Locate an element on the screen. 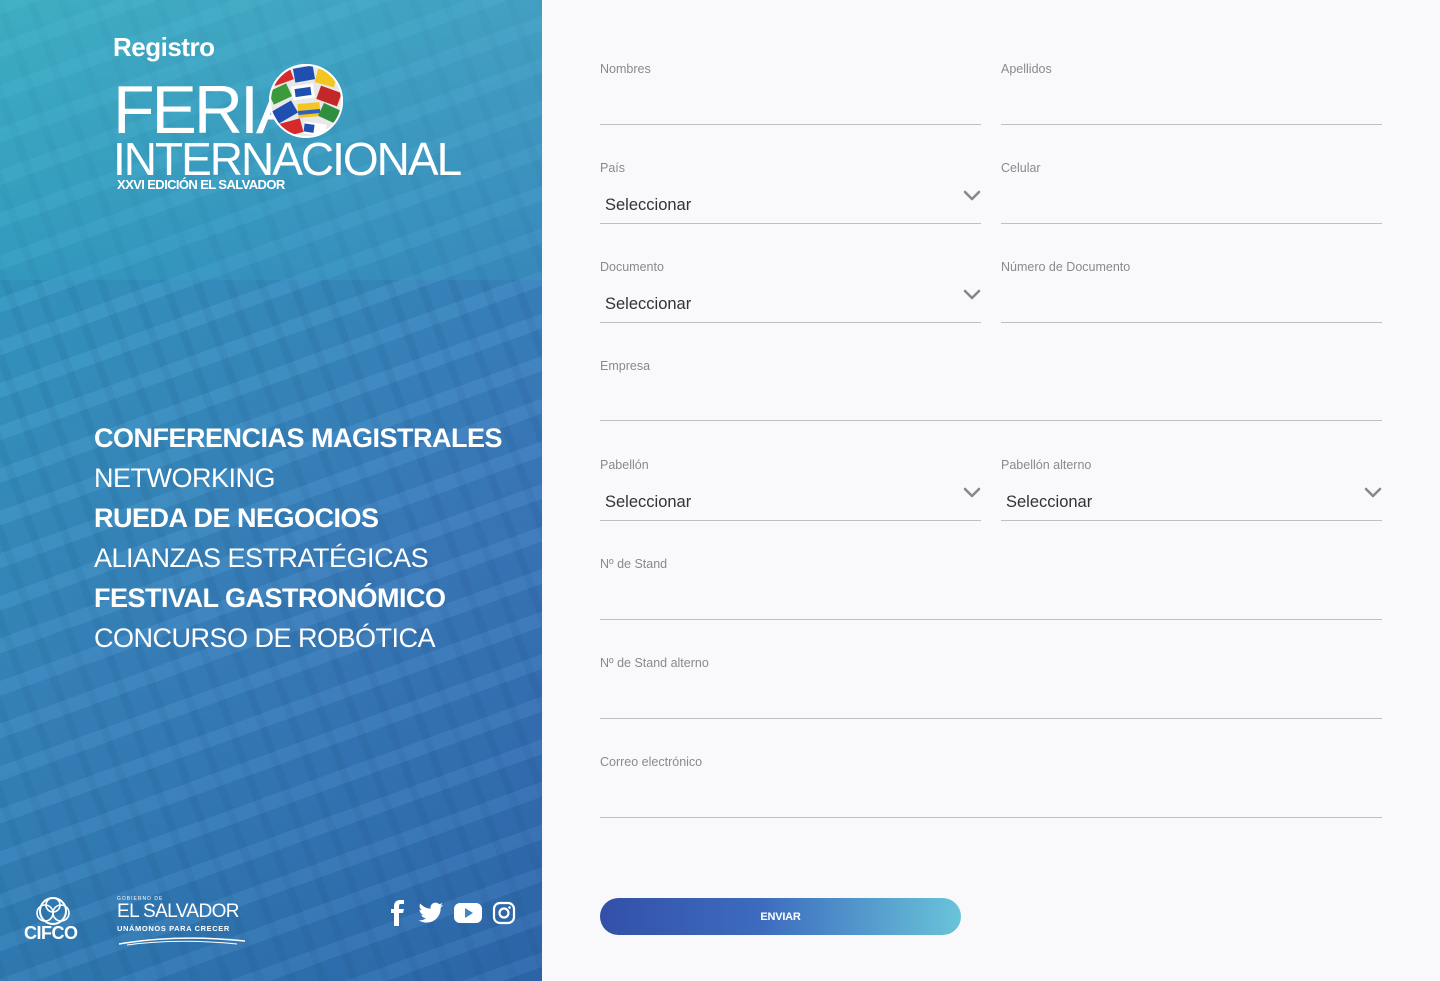 This screenshot has width=1440, height=981. registro-title: Registro is located at coordinates (164, 47).